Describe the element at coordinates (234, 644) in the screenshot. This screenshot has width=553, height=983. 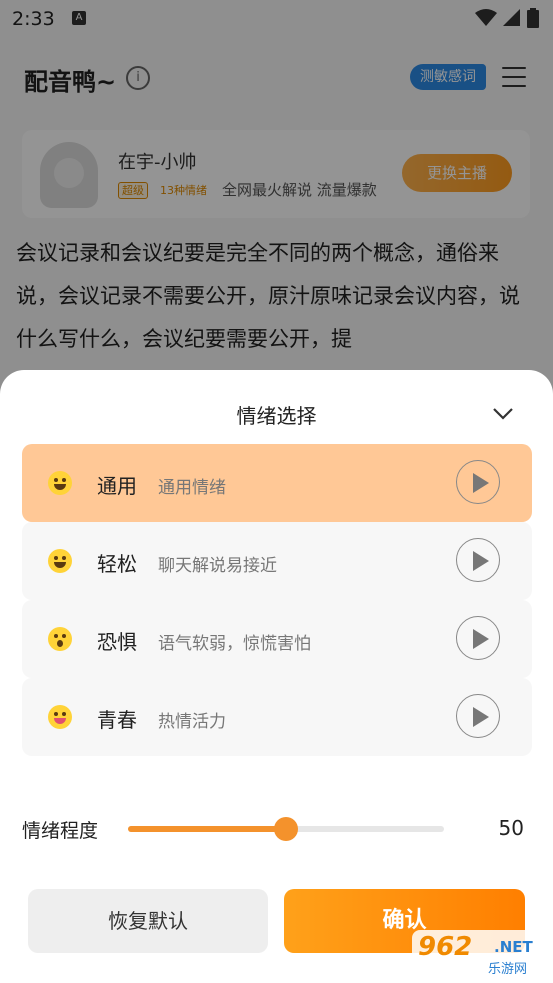
I see `emotion-desc: 语气软弱，惊慌害怕` at that location.